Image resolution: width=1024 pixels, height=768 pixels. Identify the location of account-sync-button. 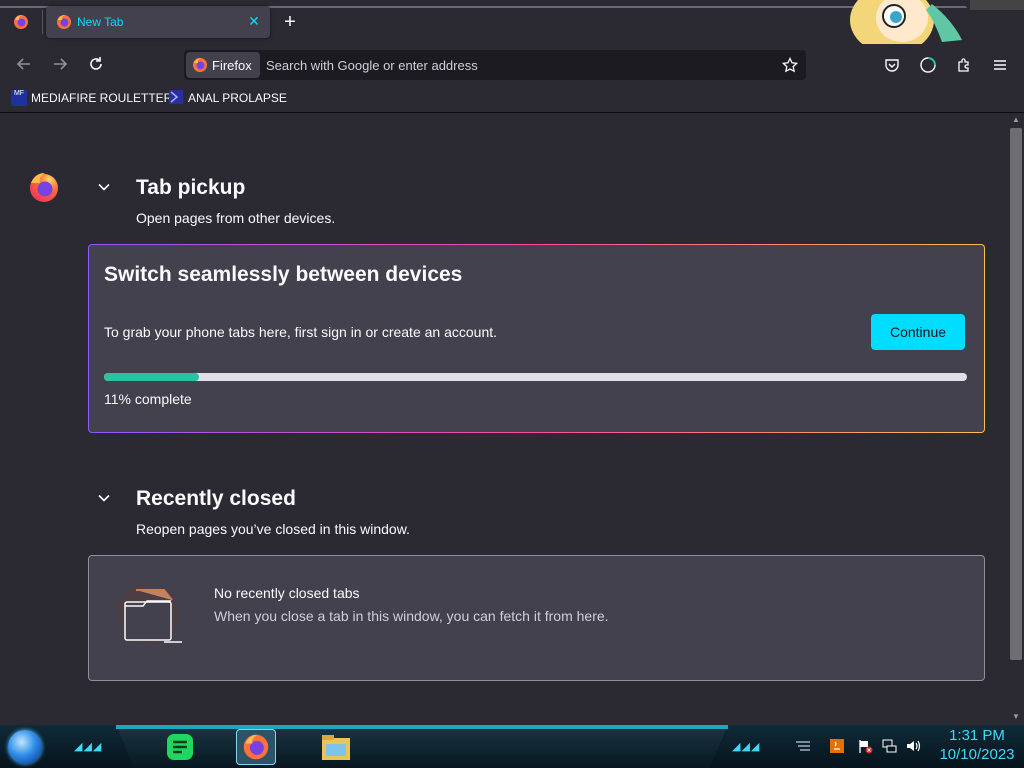
(928, 65).